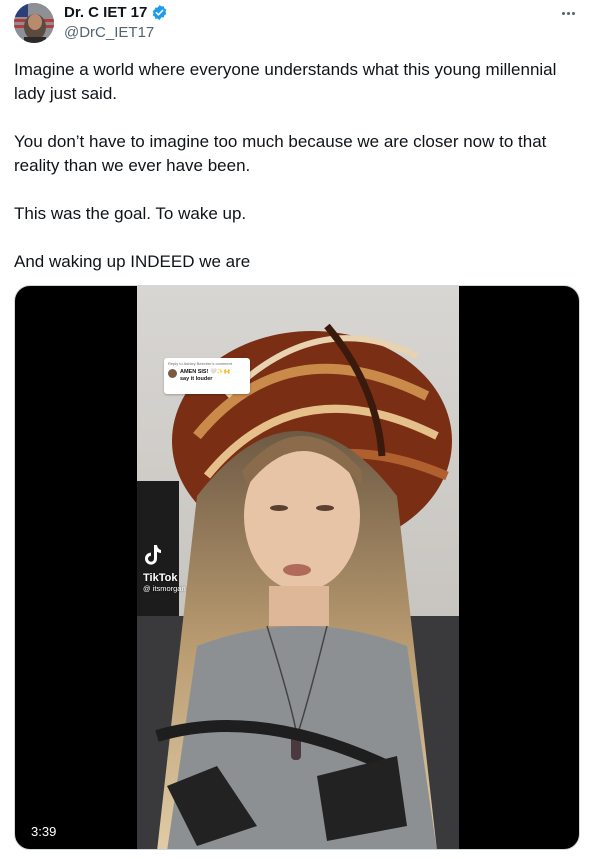 Image resolution: width=595 pixels, height=859 pixels. I want to click on comment-reply-to: Reply to Ashley Beecher's comment, so click(200, 363).